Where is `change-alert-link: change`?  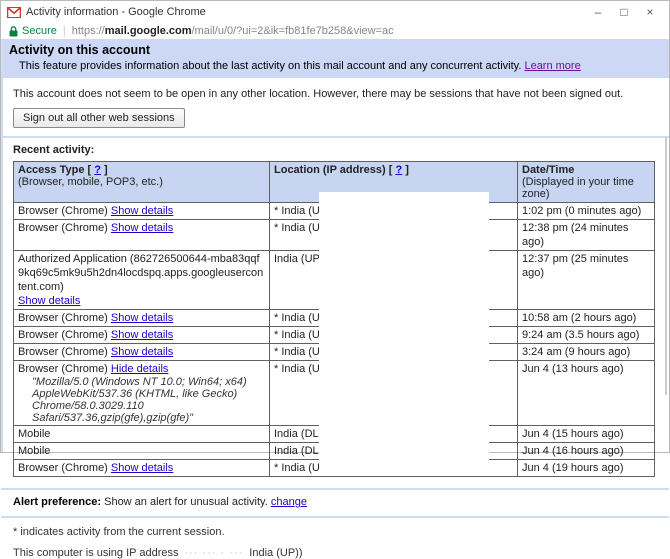 change-alert-link: change is located at coordinates (289, 502).